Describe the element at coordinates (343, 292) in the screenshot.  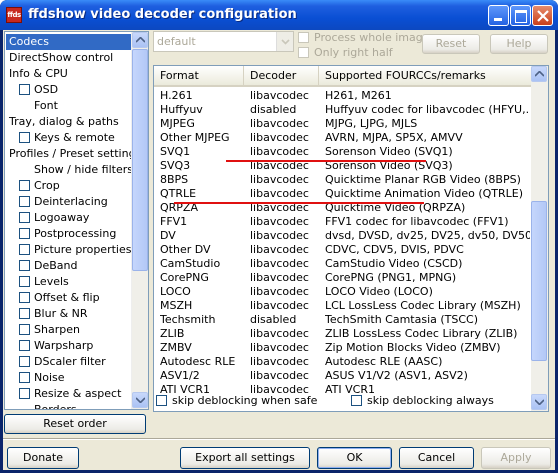
I see `table-row: LOCO libavcodec LOCO Video (LOCO)` at that location.